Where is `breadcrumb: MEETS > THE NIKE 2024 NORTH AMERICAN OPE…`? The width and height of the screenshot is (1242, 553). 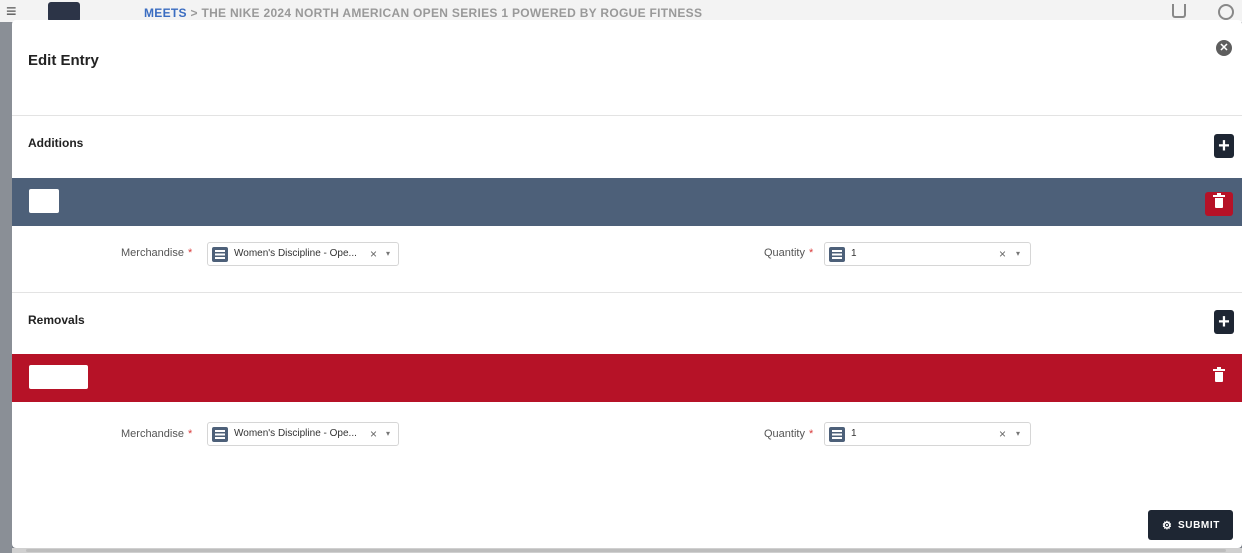
breadcrumb: MEETS > THE NIKE 2024 NORTH AMERICAN OPE… is located at coordinates (423, 13).